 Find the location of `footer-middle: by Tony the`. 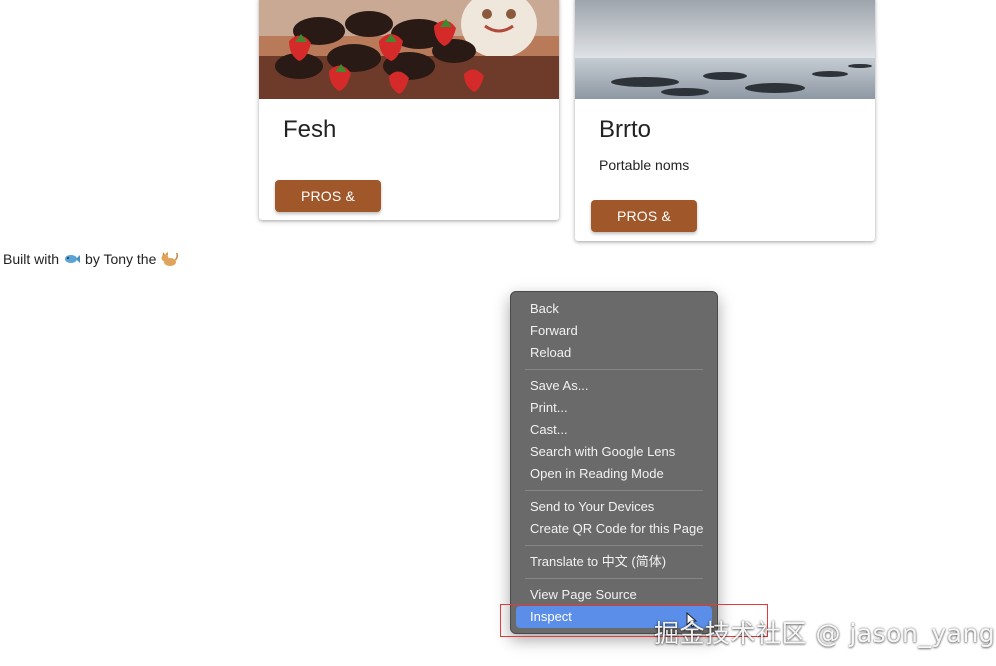

footer-middle: by Tony the is located at coordinates (121, 259).